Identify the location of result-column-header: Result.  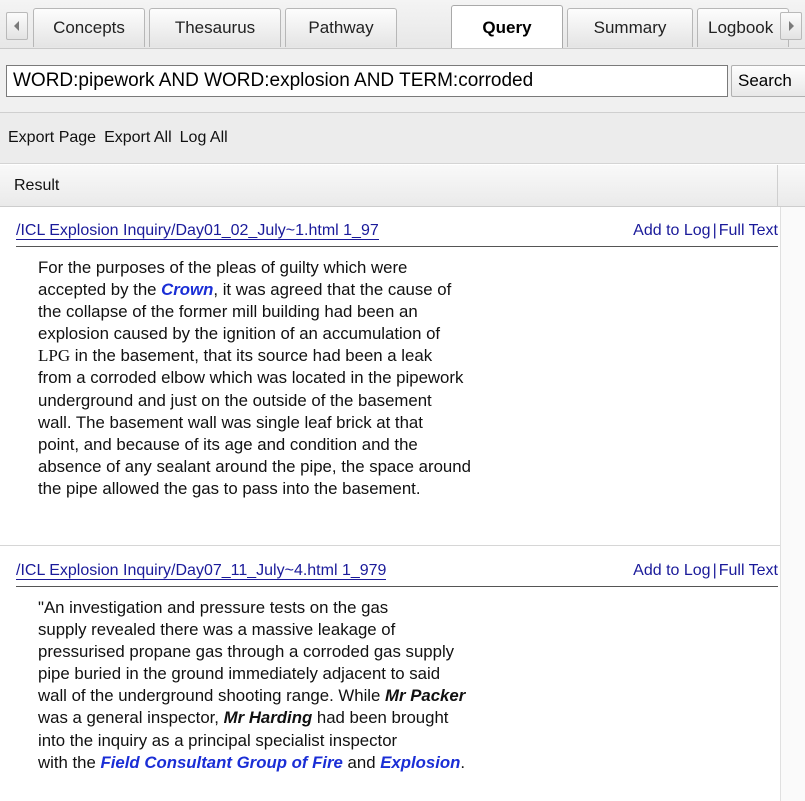
(402, 186).